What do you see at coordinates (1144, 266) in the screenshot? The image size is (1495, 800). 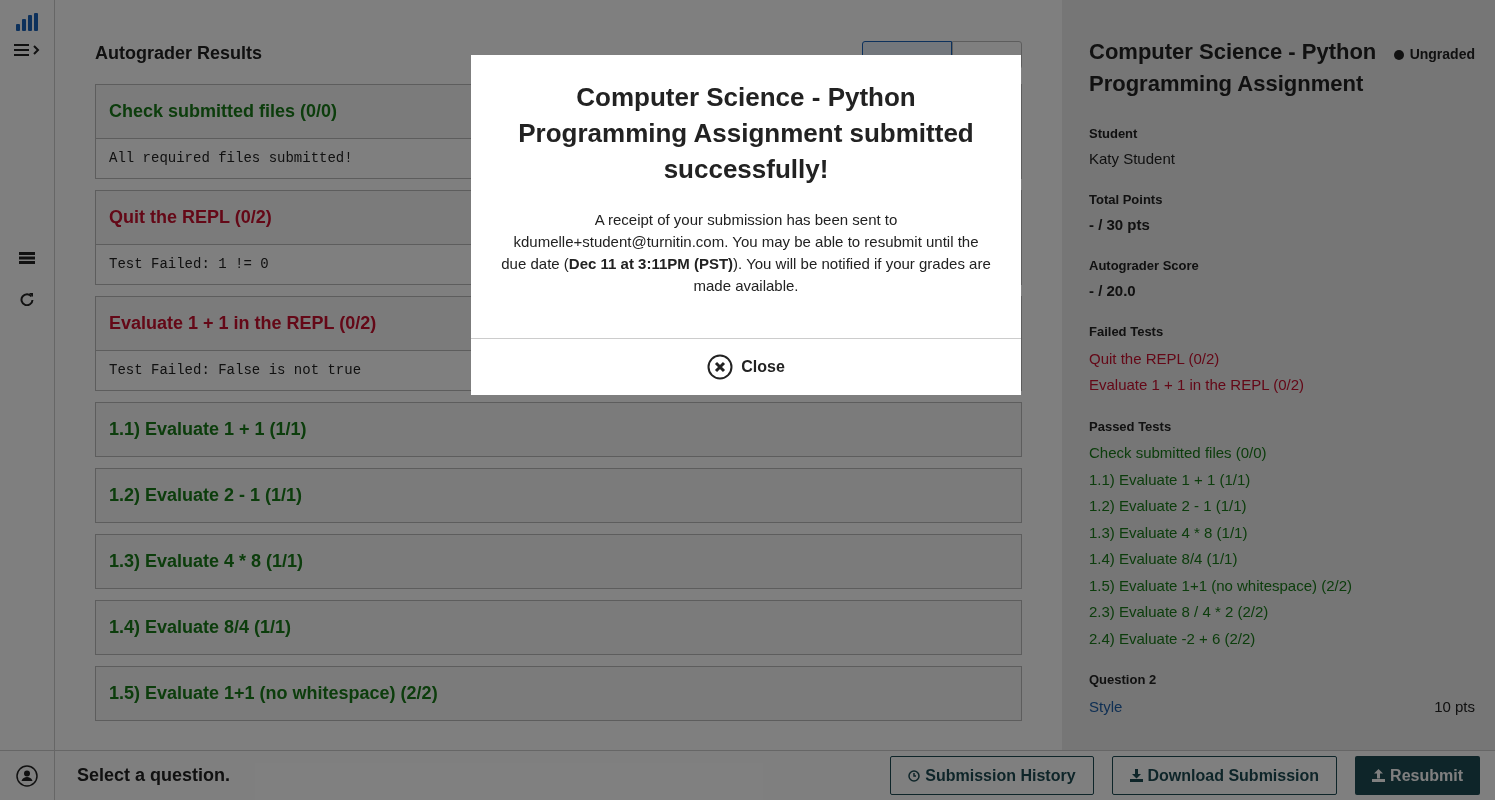 I see `field-label: Autograder Score` at bounding box center [1144, 266].